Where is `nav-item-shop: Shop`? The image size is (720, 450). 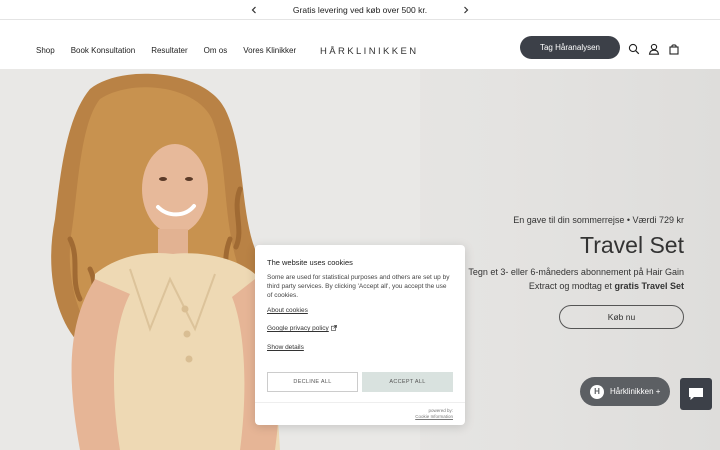
nav-item-shop: Shop is located at coordinates (45, 50).